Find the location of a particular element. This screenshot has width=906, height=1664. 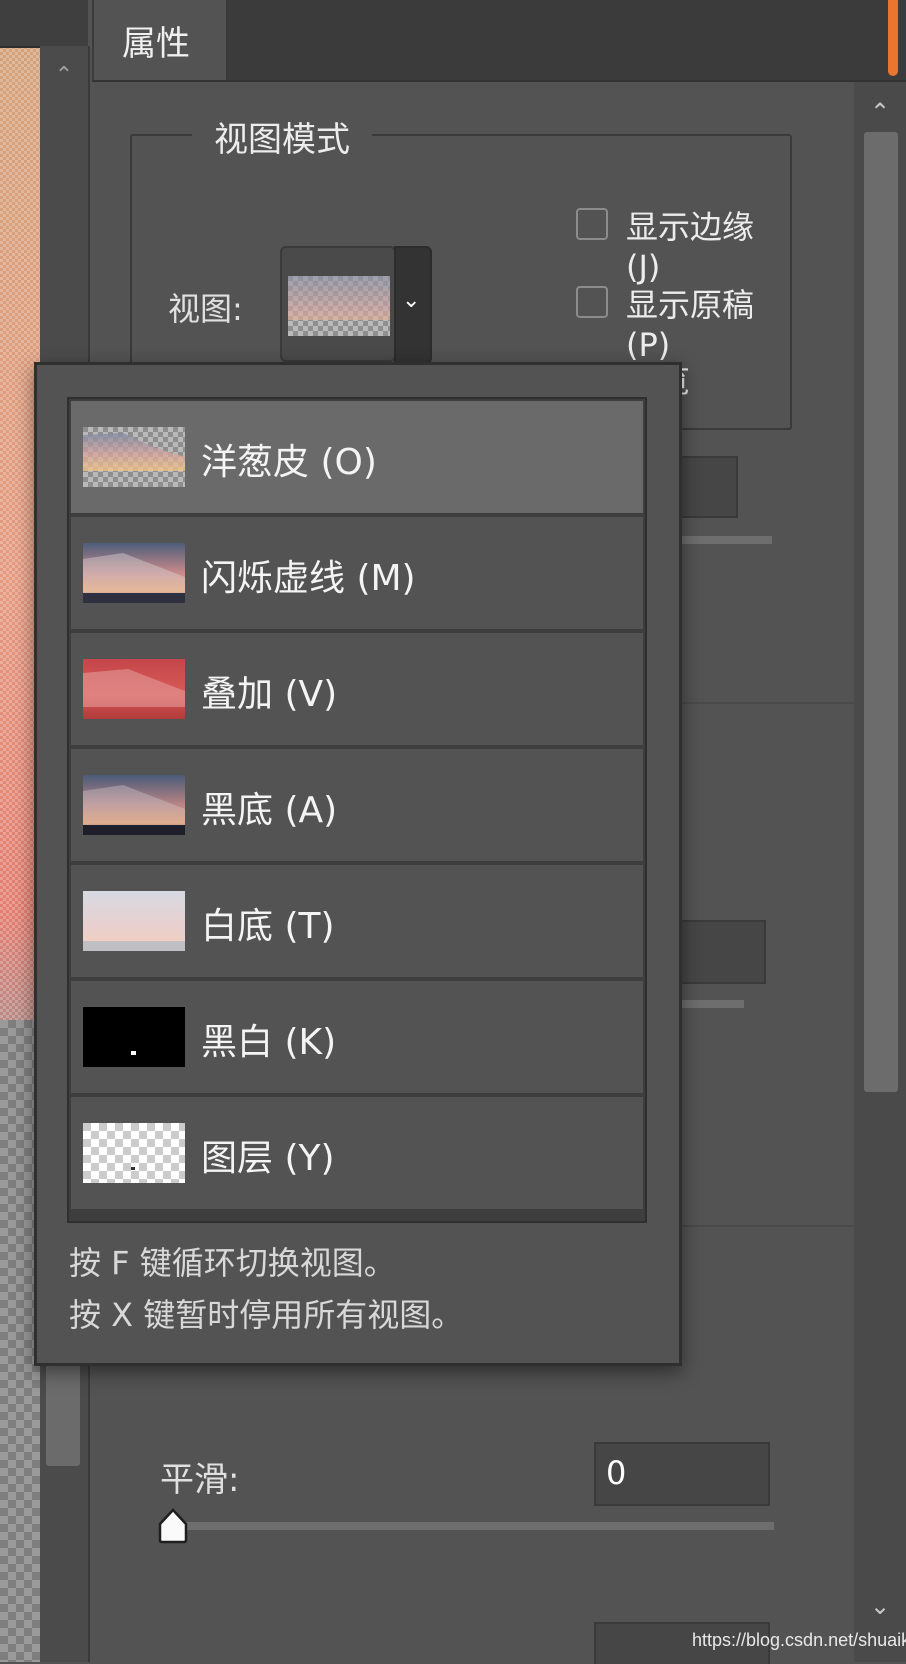

view-option-marching-ants: 闪烁虚线 (M) is located at coordinates (357, 573).